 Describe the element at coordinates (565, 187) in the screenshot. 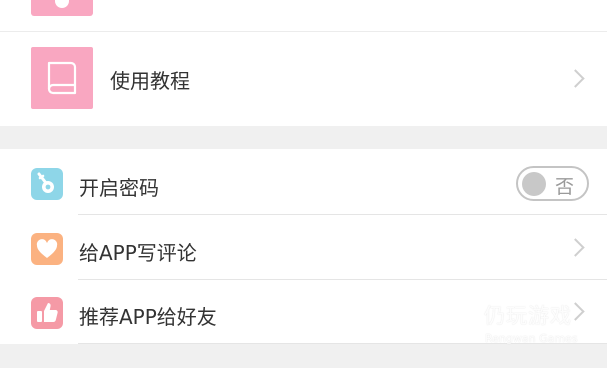

I see `toggle-state-text: 否` at that location.